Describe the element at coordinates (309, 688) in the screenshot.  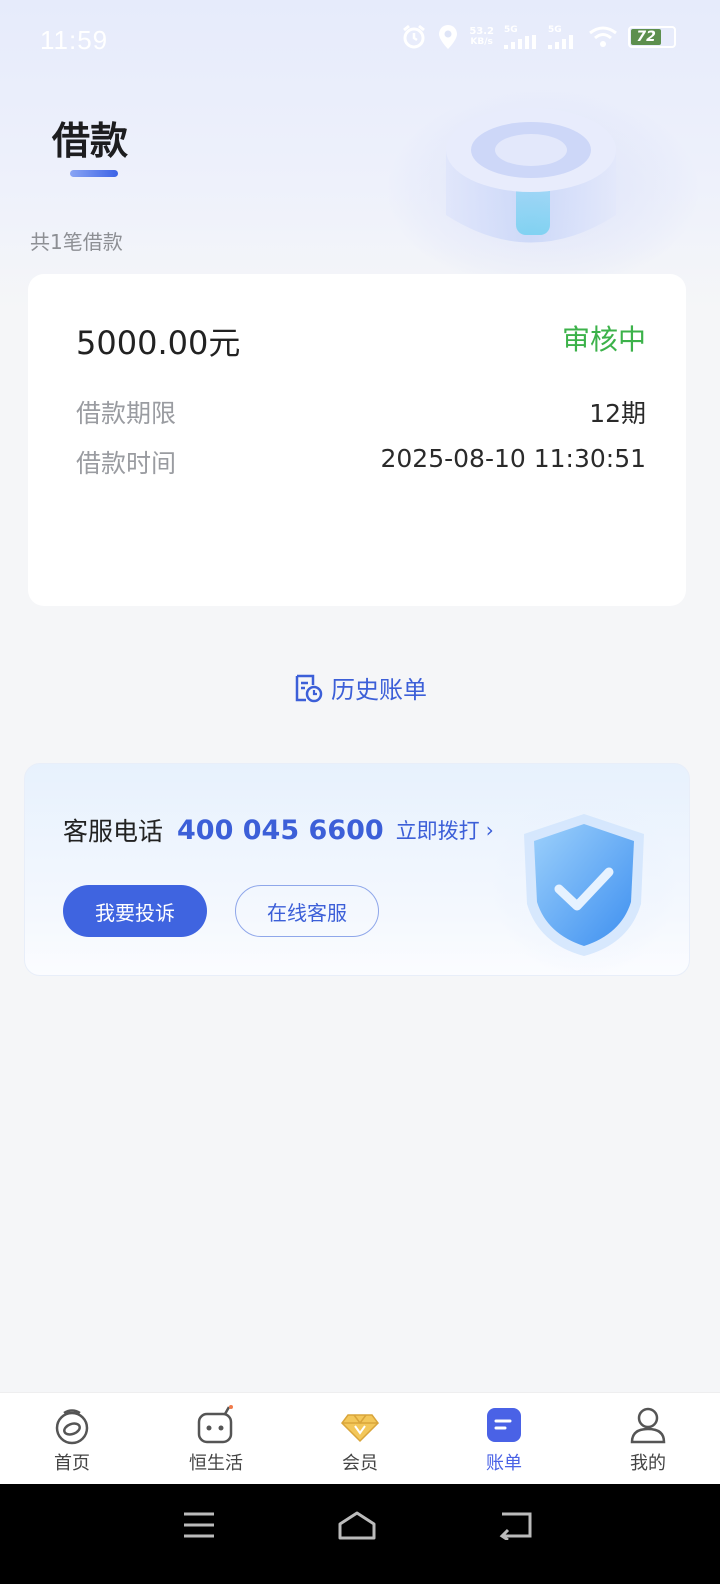
I see `history-bill-icon` at that location.